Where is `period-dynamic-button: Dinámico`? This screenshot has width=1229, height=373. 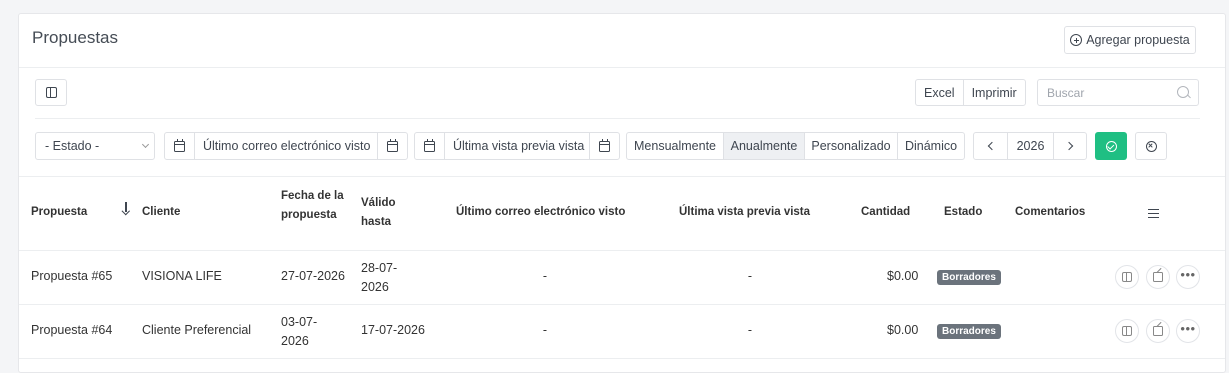 period-dynamic-button: Dinámico is located at coordinates (930, 146).